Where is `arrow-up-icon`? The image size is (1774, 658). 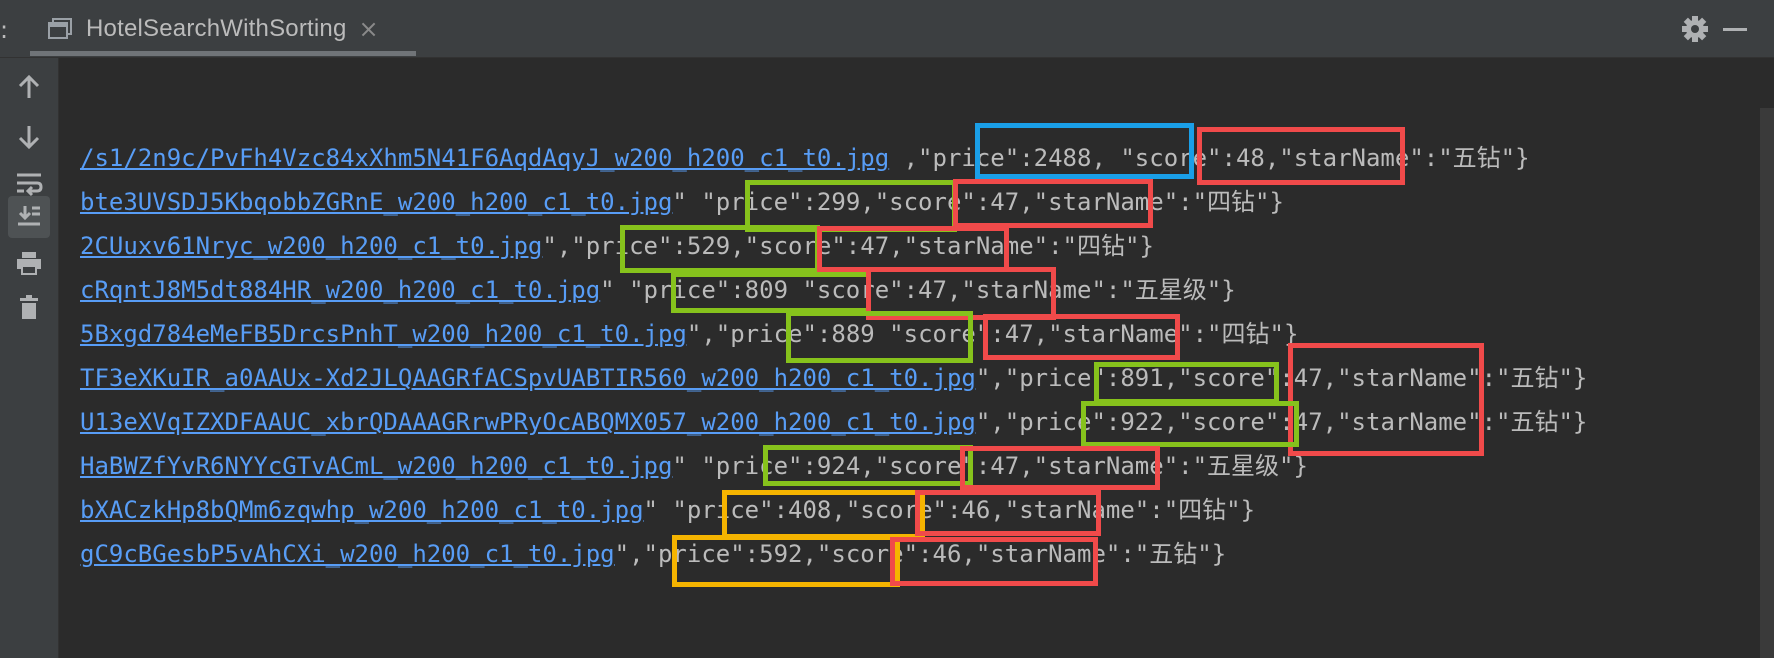
arrow-up-icon is located at coordinates (29, 87).